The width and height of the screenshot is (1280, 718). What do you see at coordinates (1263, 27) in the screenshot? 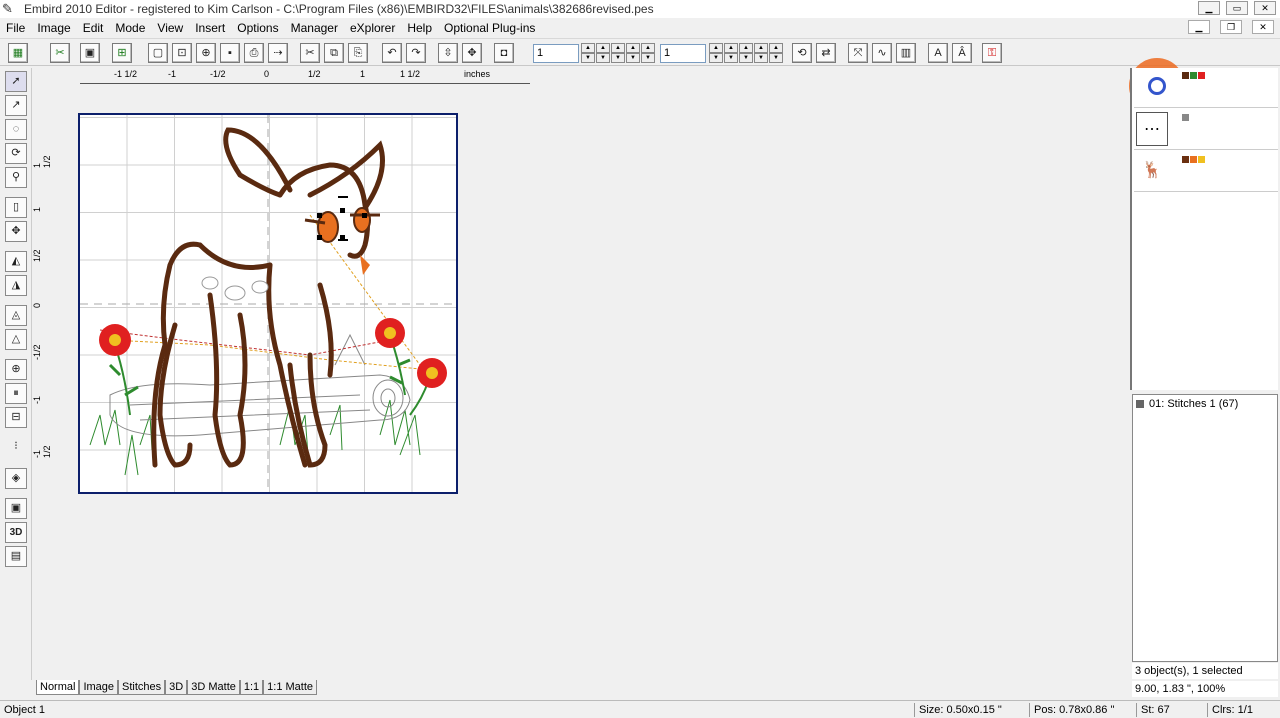
I see `doc-close-button: ✕` at bounding box center [1263, 27].